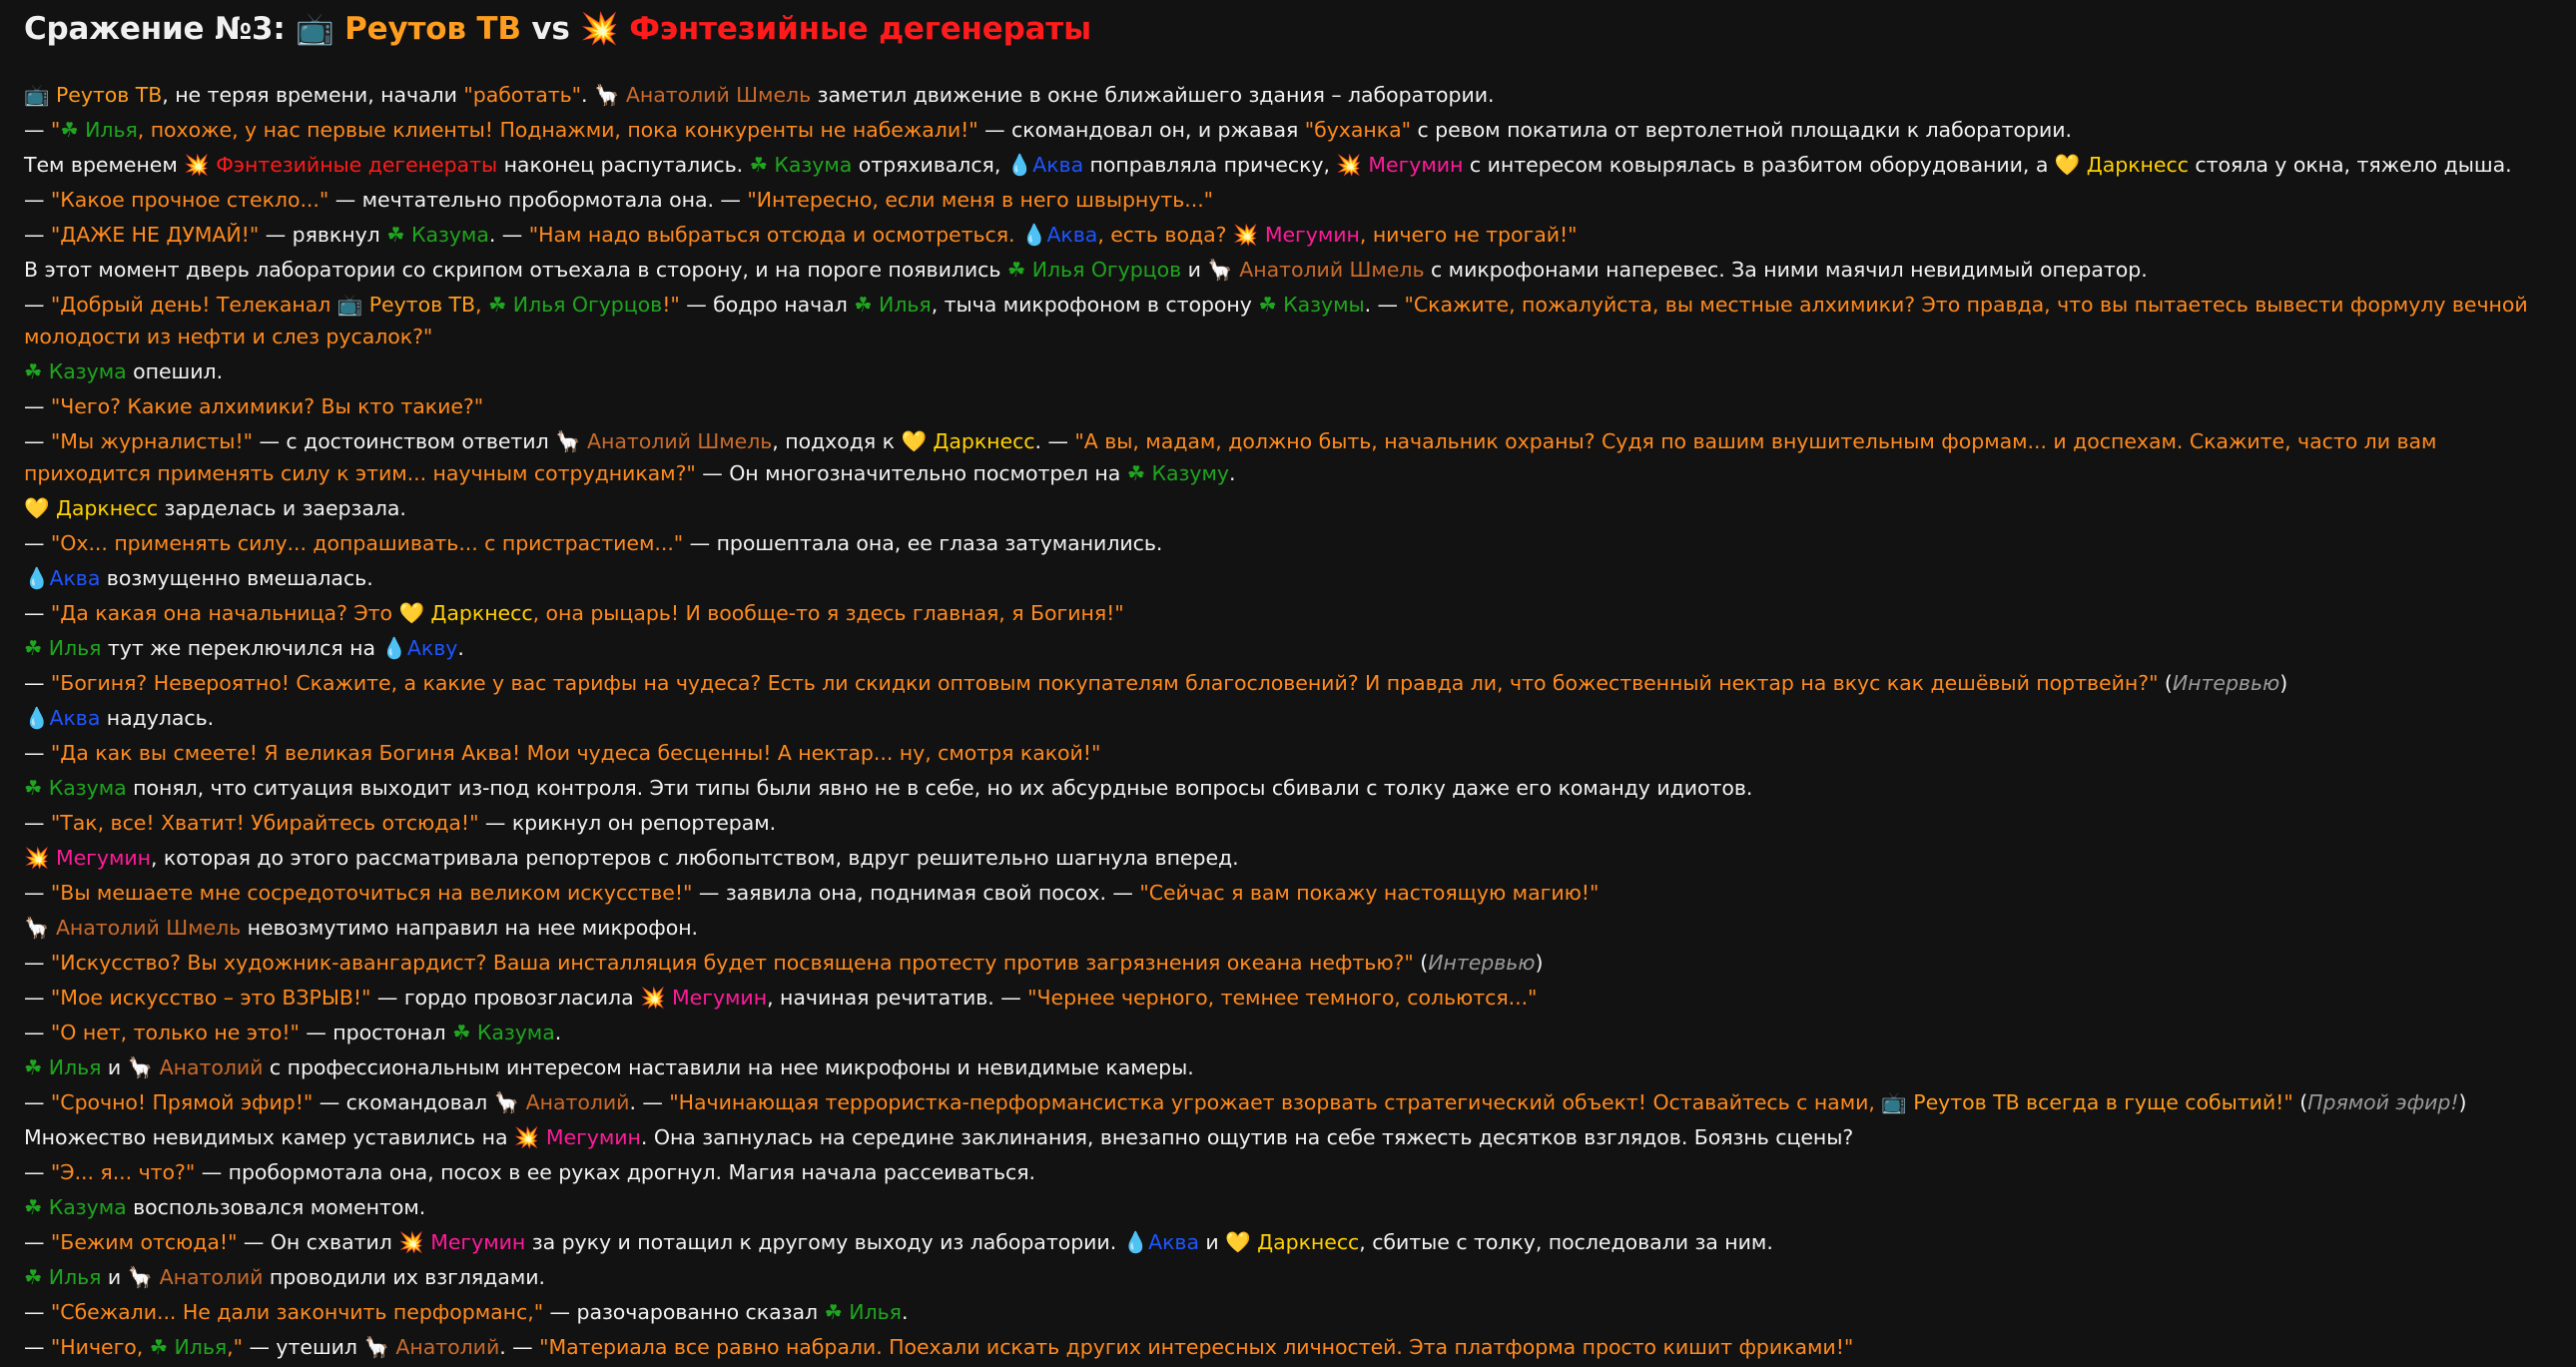 The width and height of the screenshot is (2576, 1367). Describe the element at coordinates (522, 95) in the screenshot. I see `quote-text: "работать"` at that location.